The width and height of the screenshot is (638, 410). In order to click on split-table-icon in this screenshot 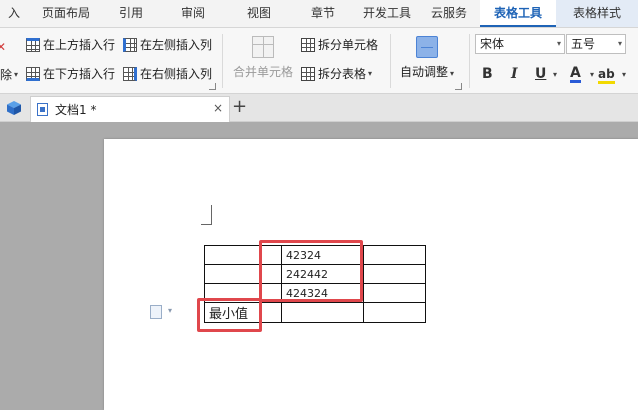, I will do `click(308, 73)`.